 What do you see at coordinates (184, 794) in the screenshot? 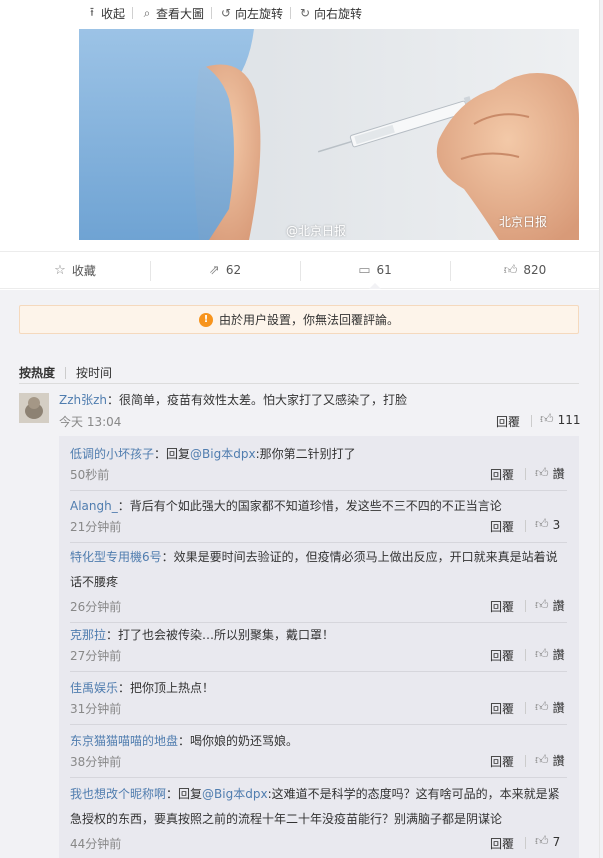
I see `reply-body: ：回复` at bounding box center [184, 794].